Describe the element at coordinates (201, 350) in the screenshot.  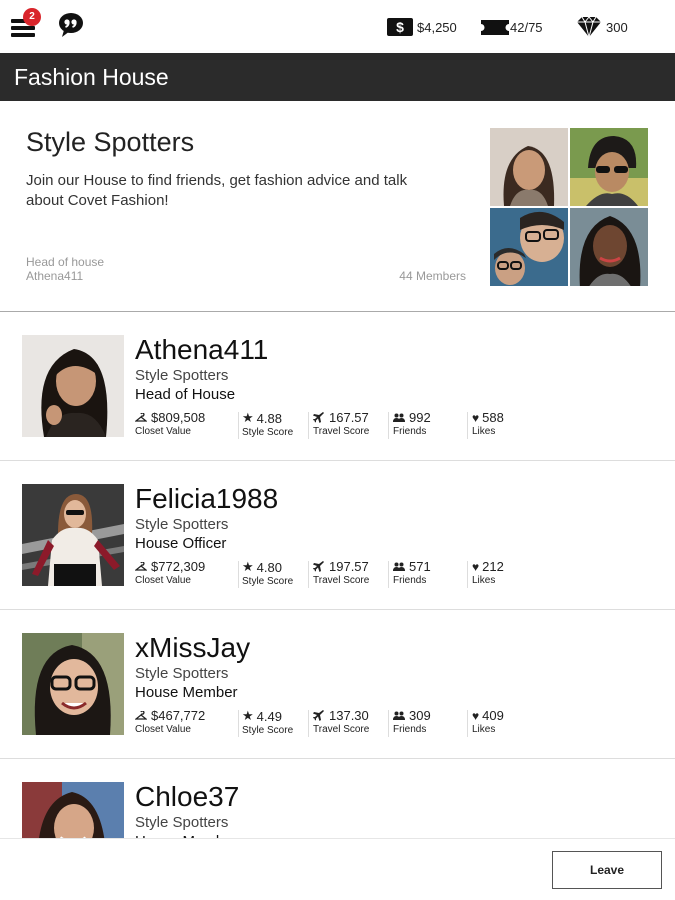
I see `member-name: Athena411` at that location.